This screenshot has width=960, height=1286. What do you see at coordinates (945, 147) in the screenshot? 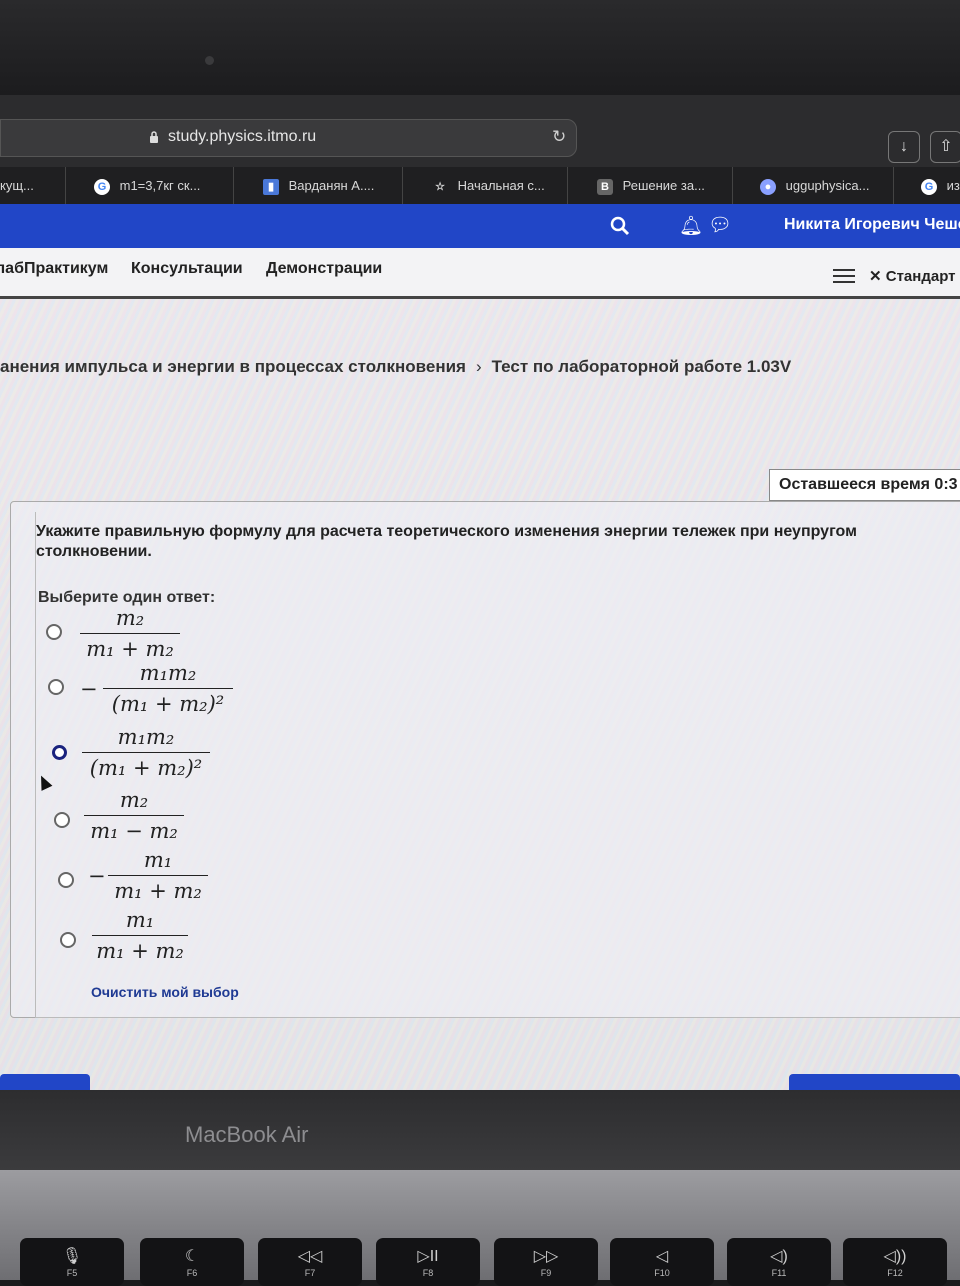
I see `share-icon: ⇧` at bounding box center [945, 147].